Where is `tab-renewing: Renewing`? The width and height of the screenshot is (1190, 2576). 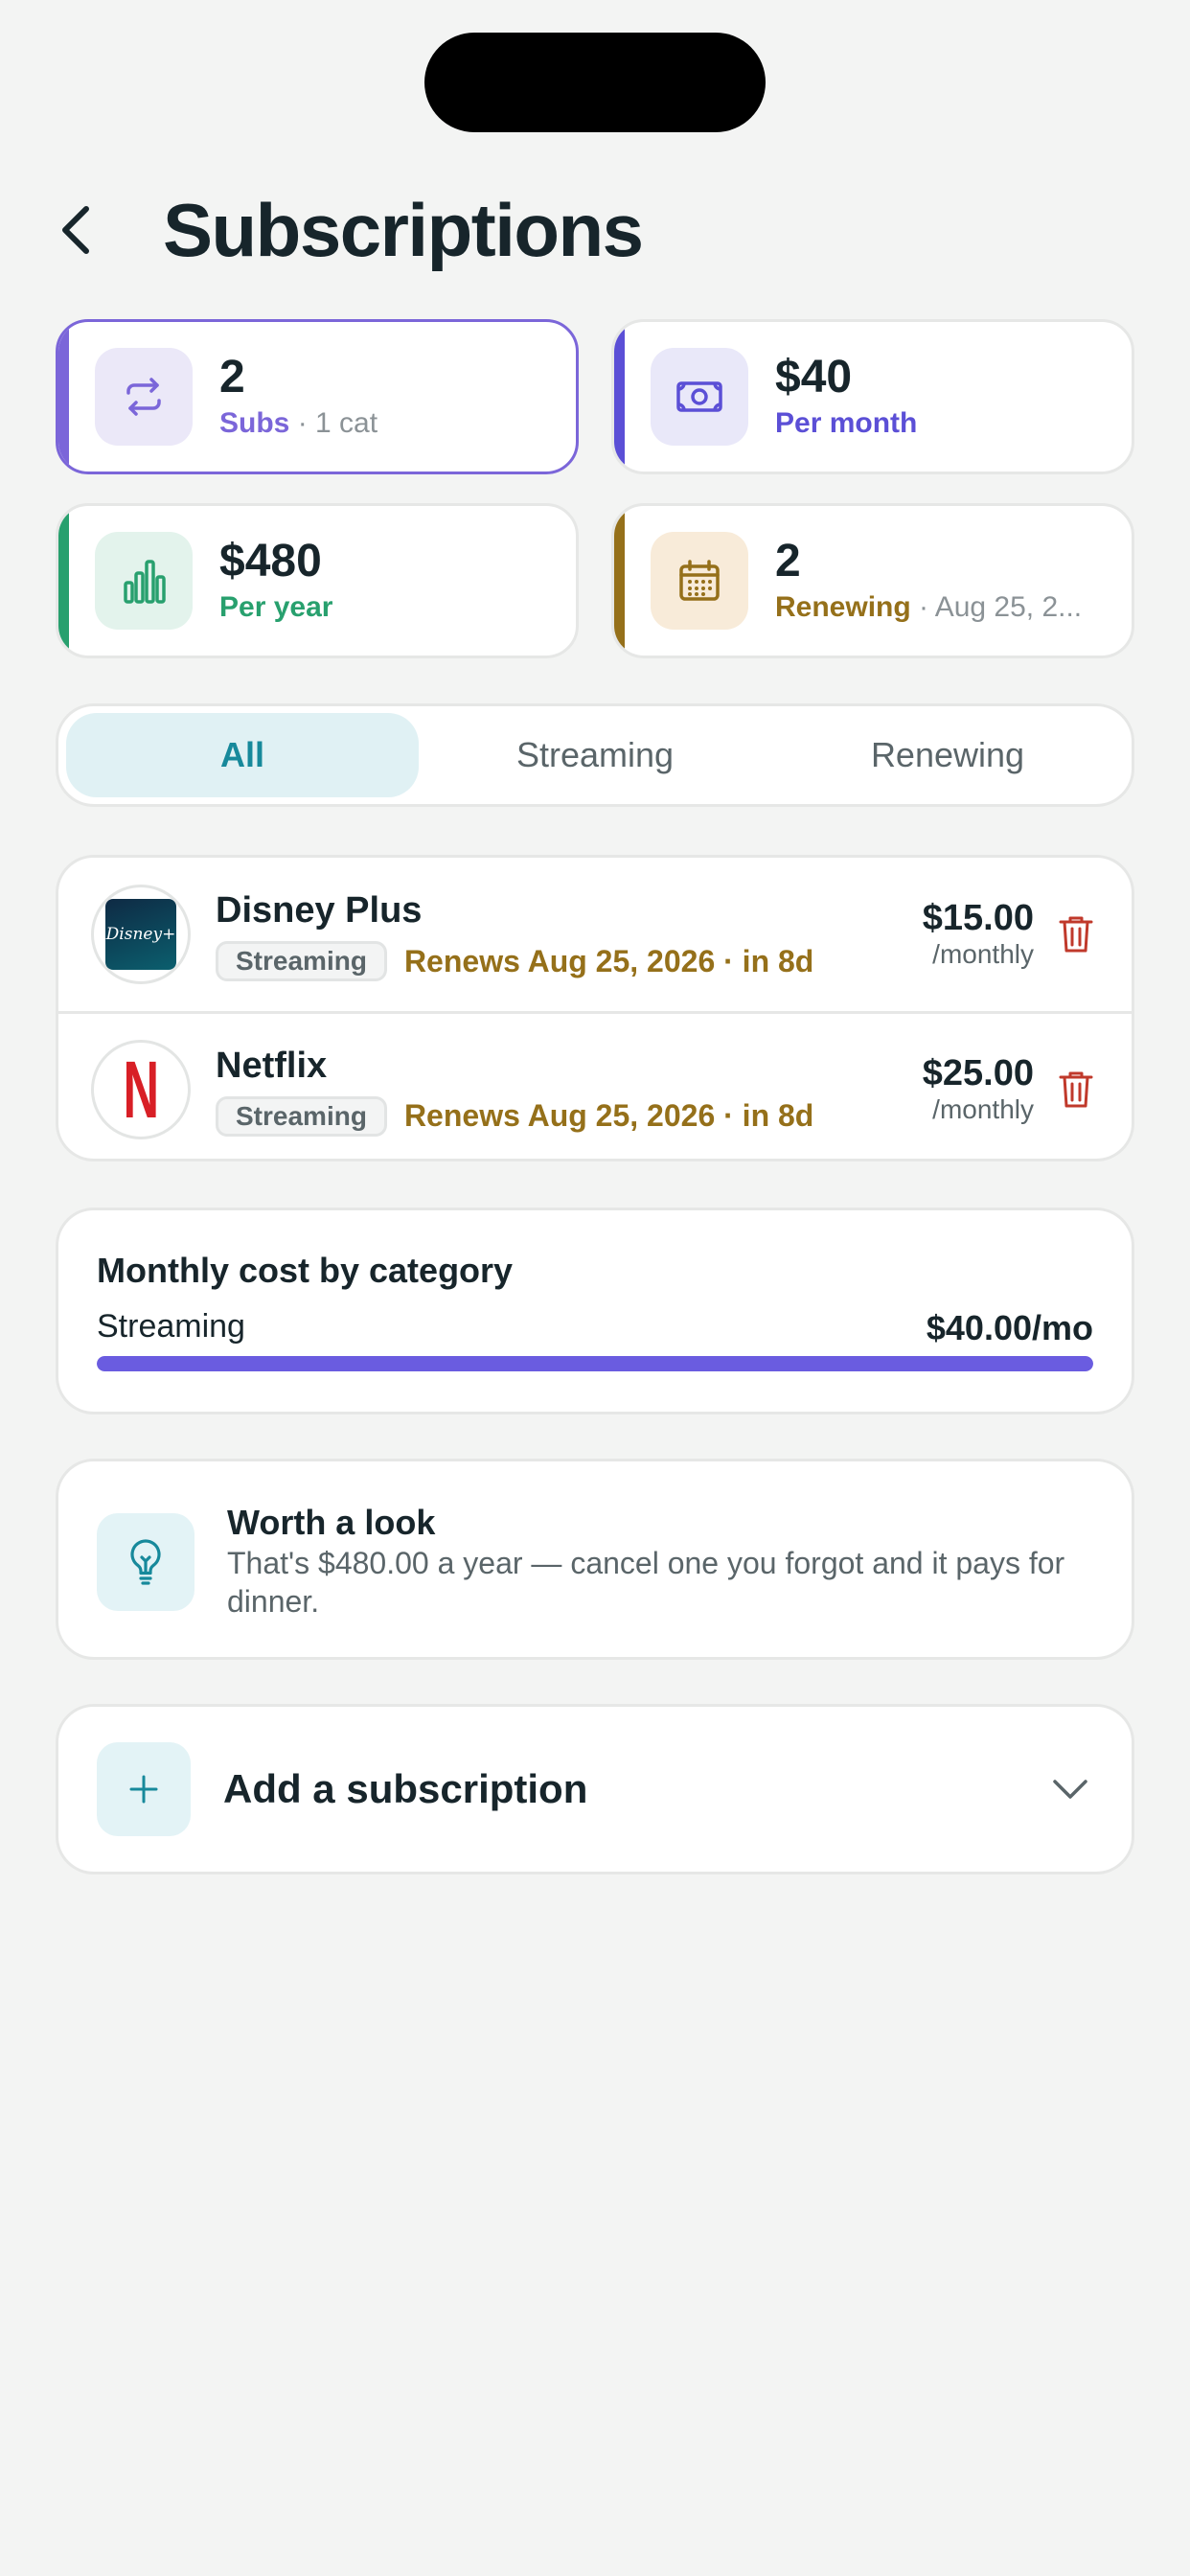 tab-renewing: Renewing is located at coordinates (948, 755).